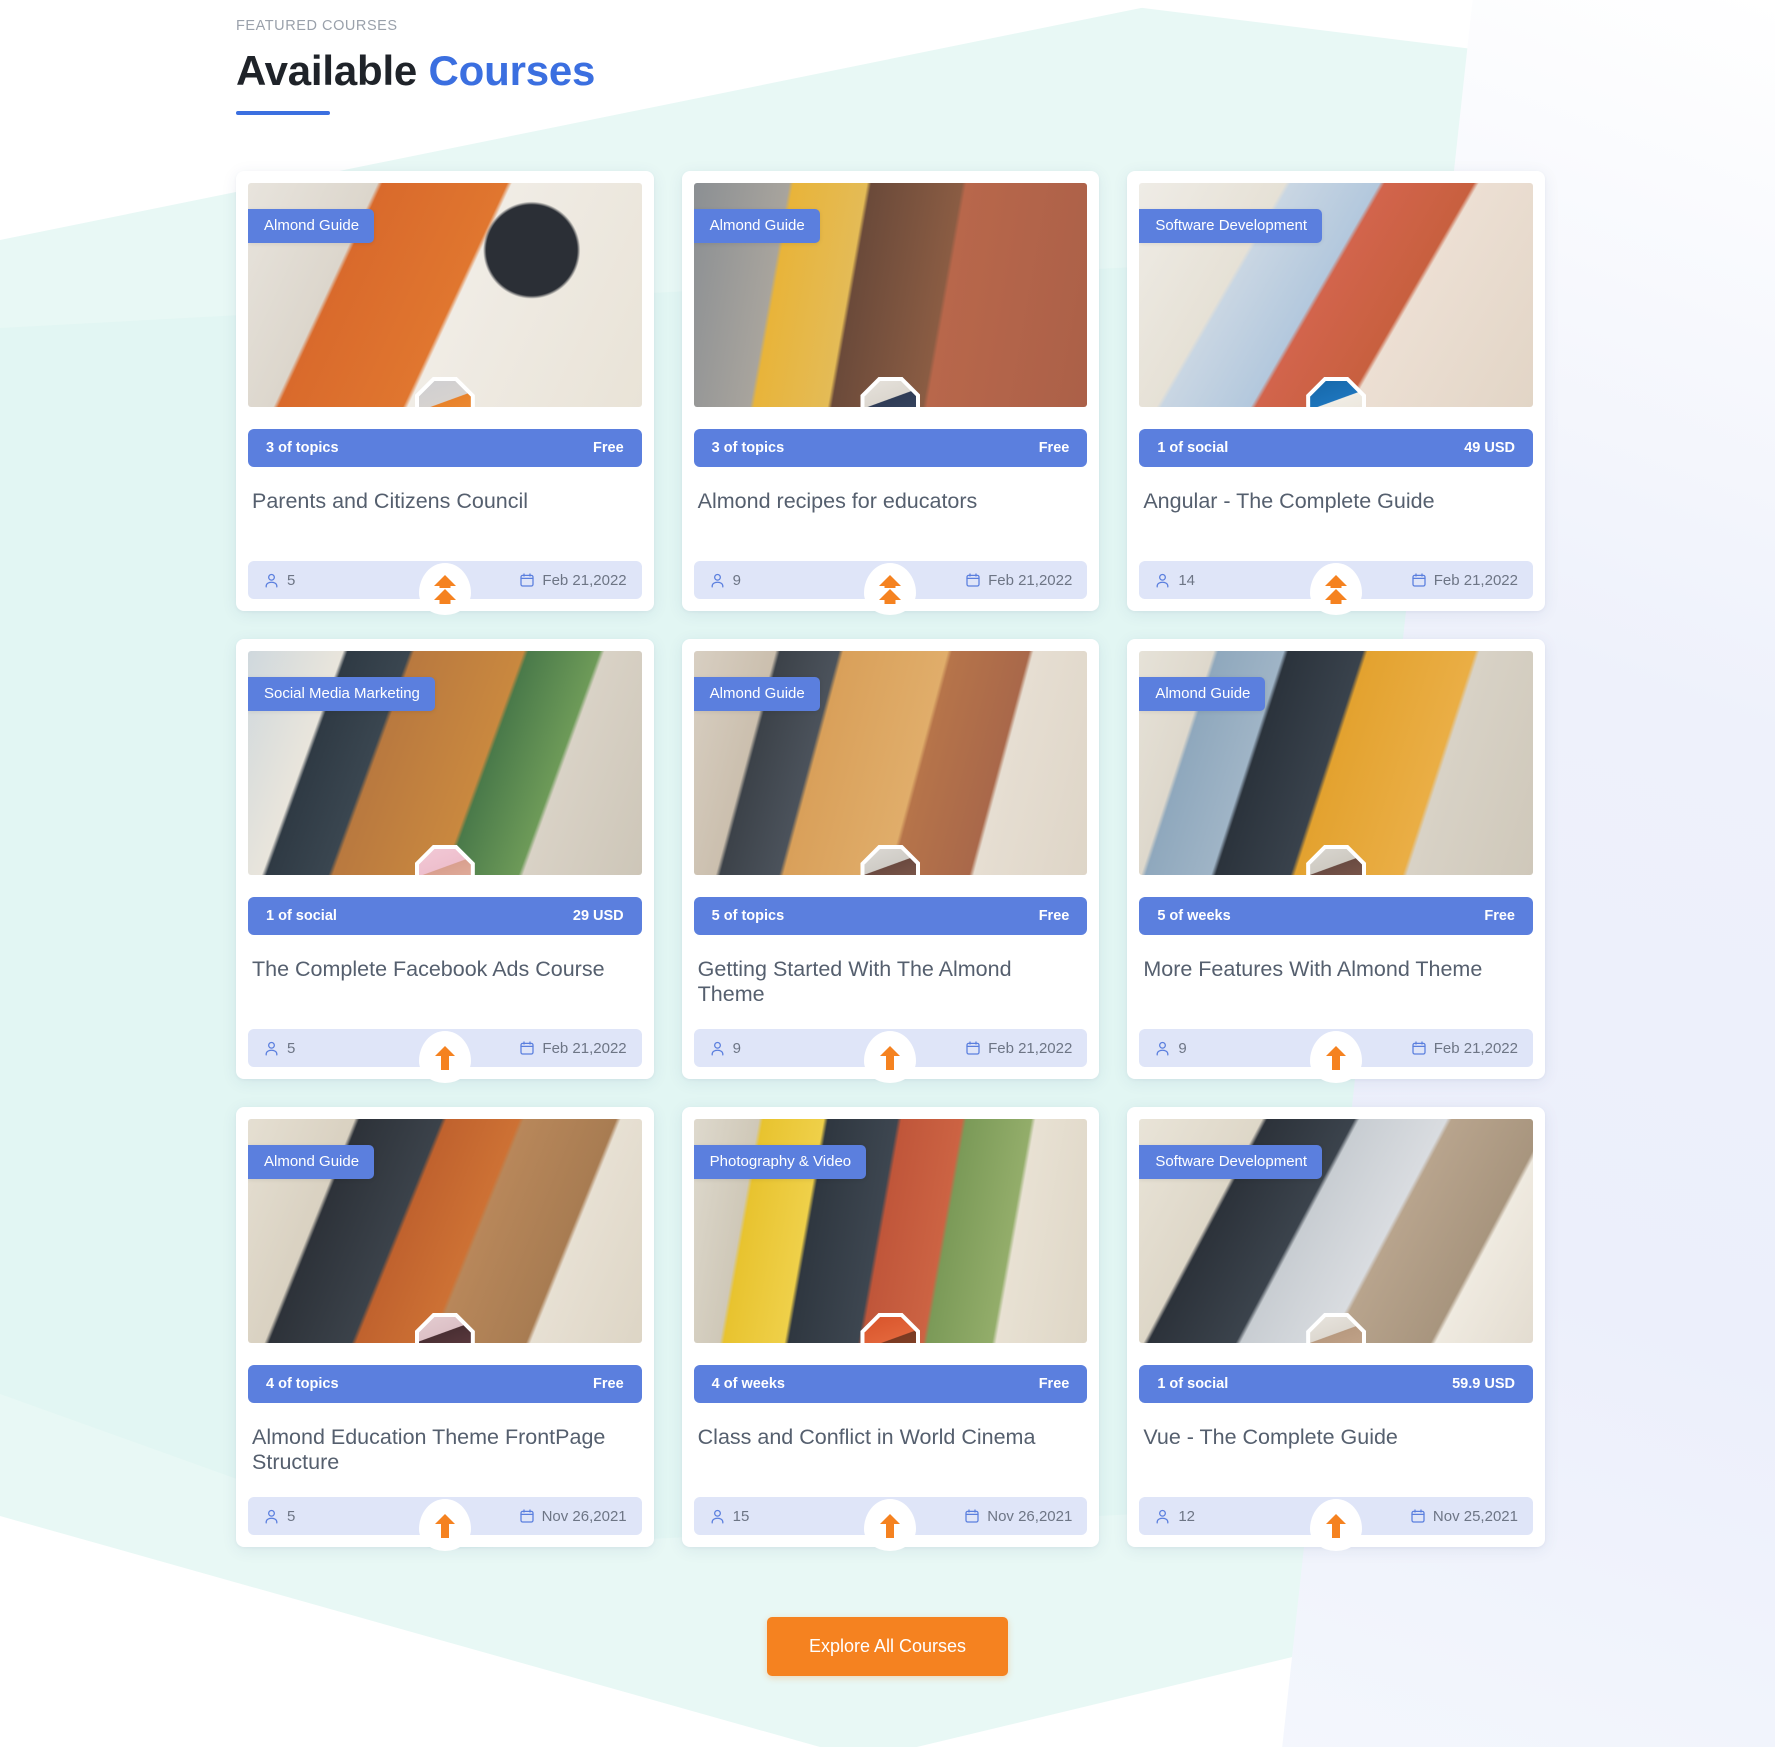 The width and height of the screenshot is (1775, 1747). What do you see at coordinates (1336, 1384) in the screenshot?
I see `course-meta-bar: 1 of social 59.9 USD` at bounding box center [1336, 1384].